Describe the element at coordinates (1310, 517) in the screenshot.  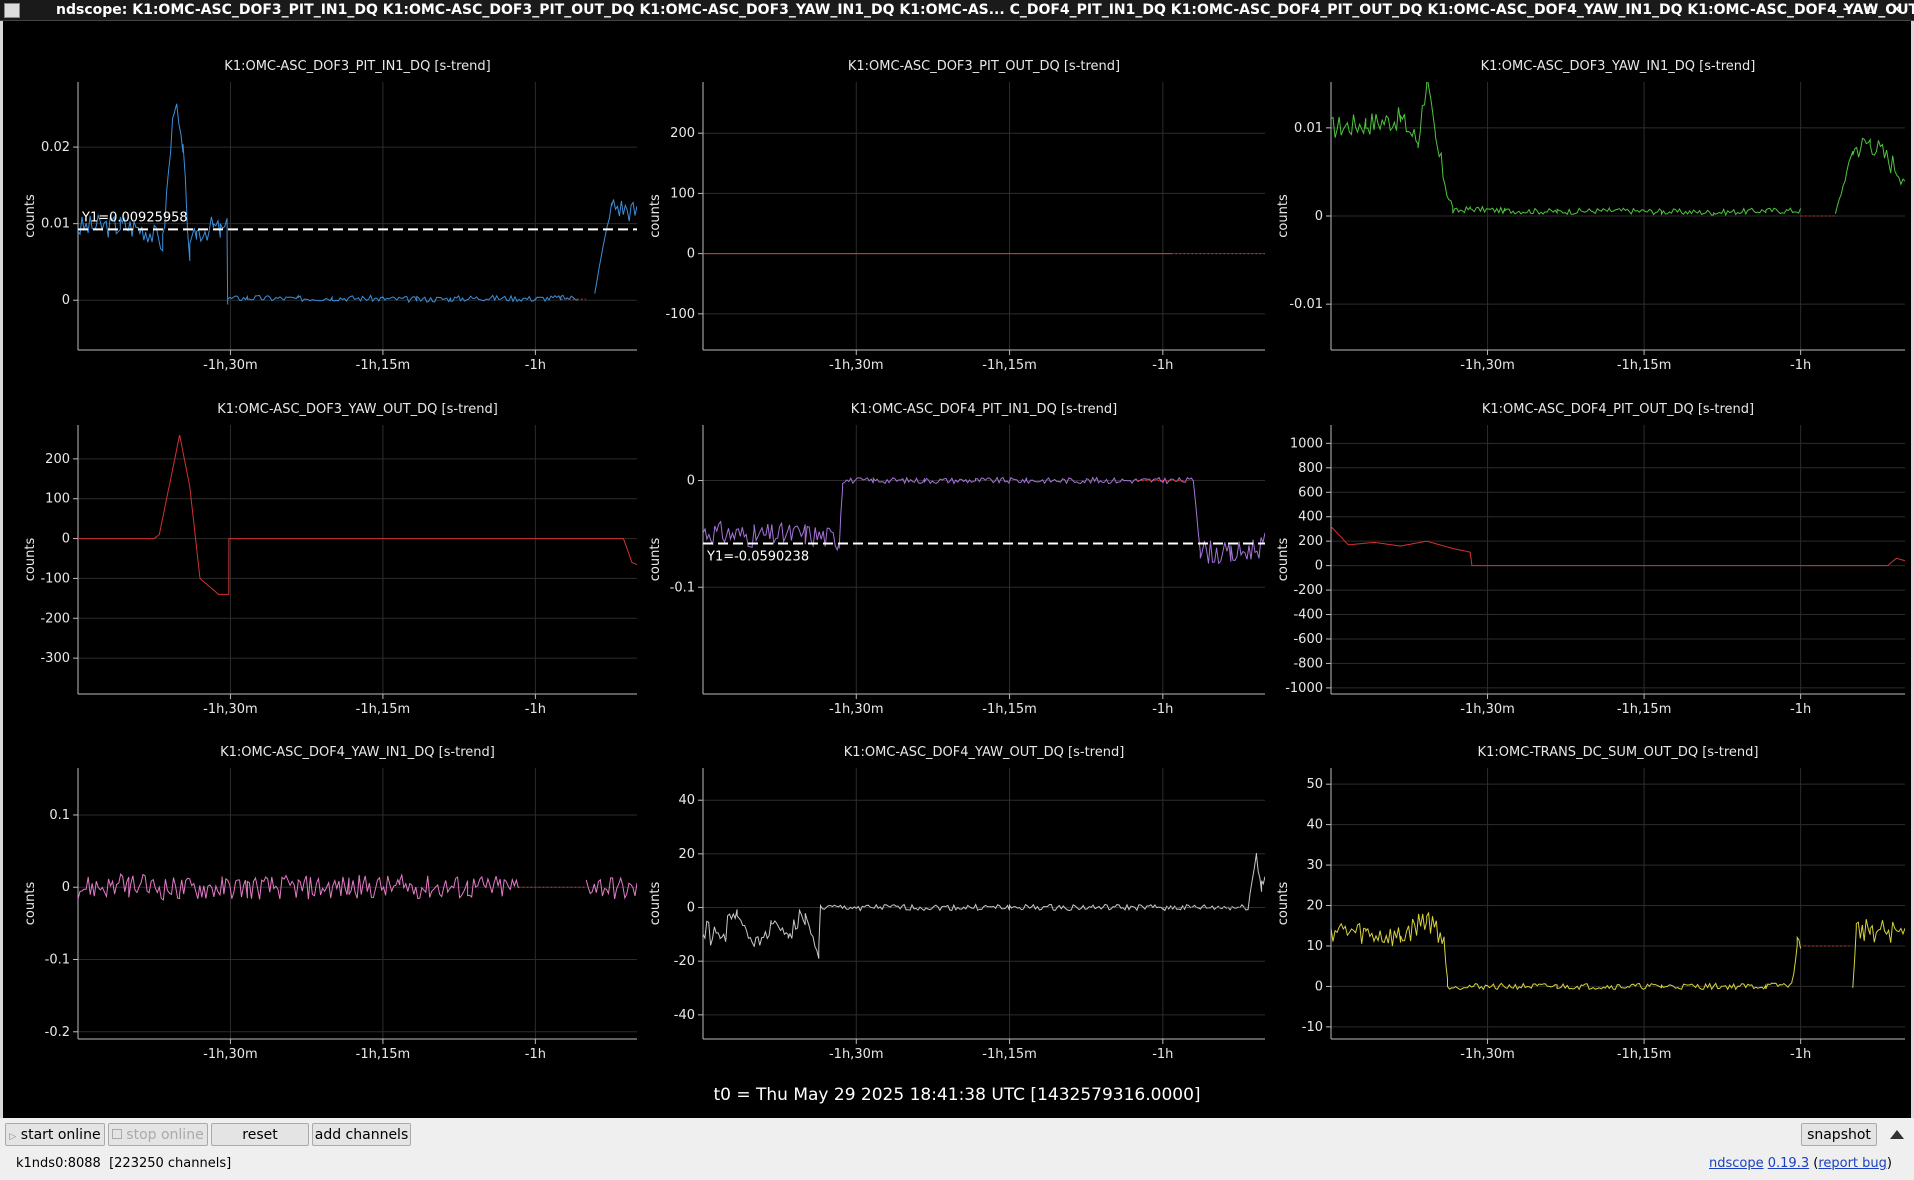
I see `y-tick-label: 400` at that location.